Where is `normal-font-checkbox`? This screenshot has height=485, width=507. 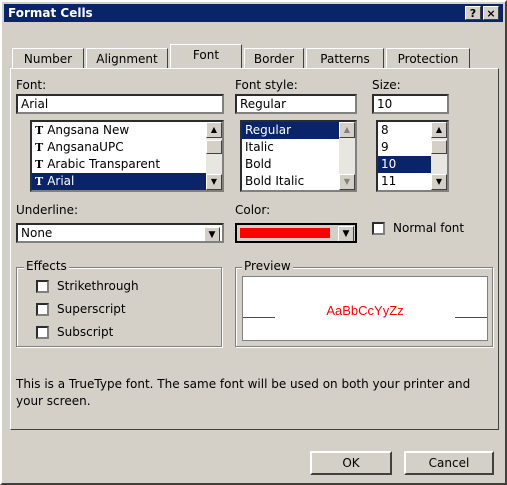
normal-font-checkbox is located at coordinates (378, 228).